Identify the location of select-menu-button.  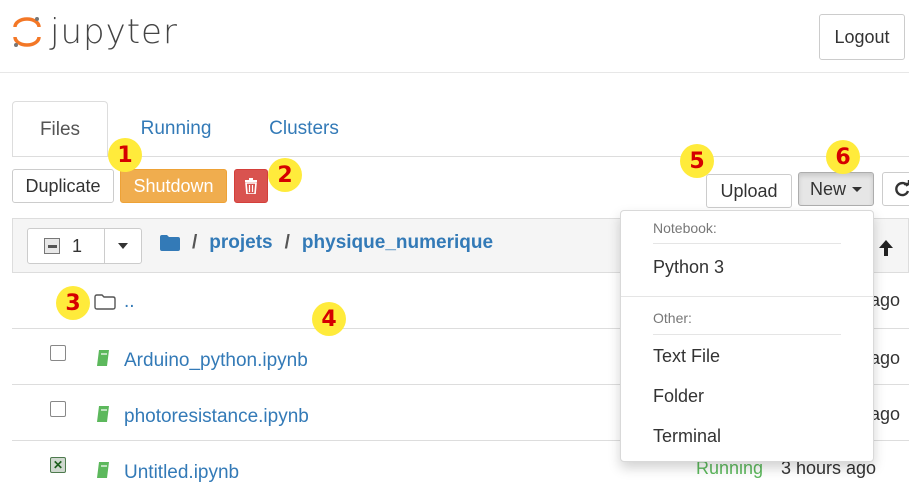
(123, 246).